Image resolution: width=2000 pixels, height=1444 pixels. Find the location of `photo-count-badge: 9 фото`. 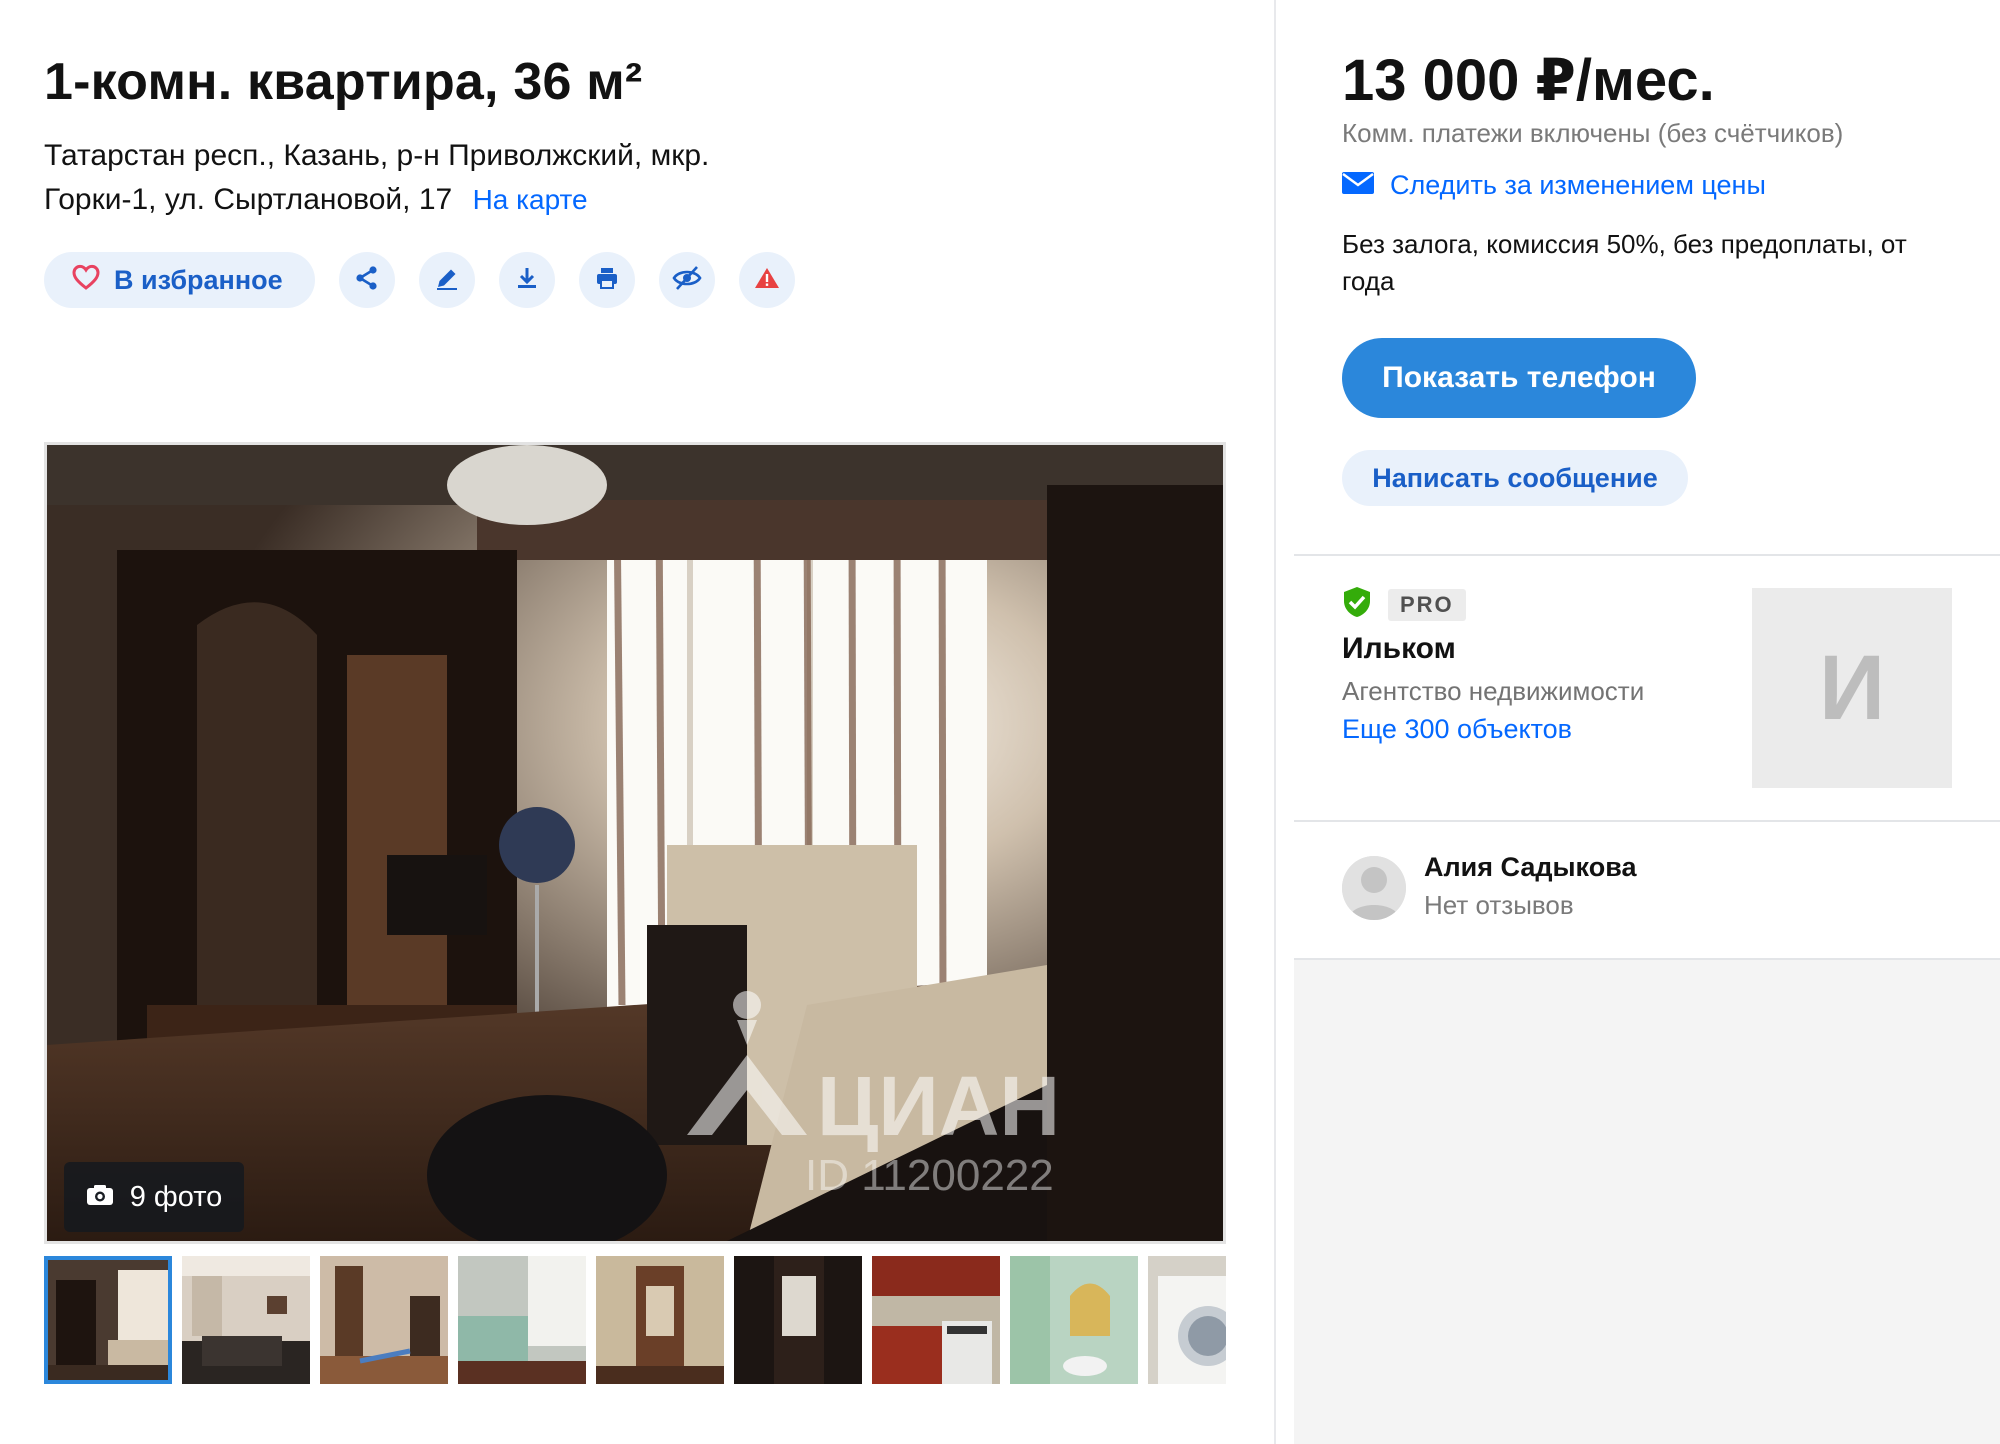

photo-count-badge: 9 фото is located at coordinates (154, 1197).